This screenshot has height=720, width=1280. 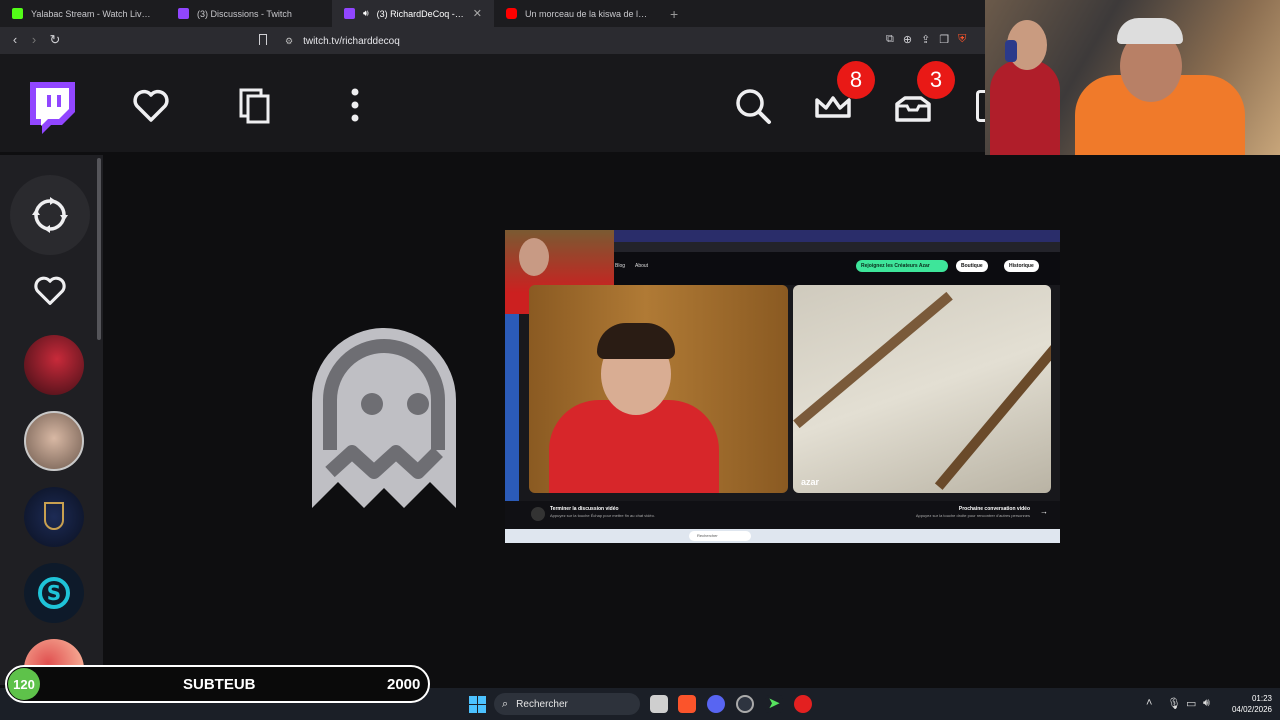 I want to click on channel-avatar-logo, so click(x=54, y=516).